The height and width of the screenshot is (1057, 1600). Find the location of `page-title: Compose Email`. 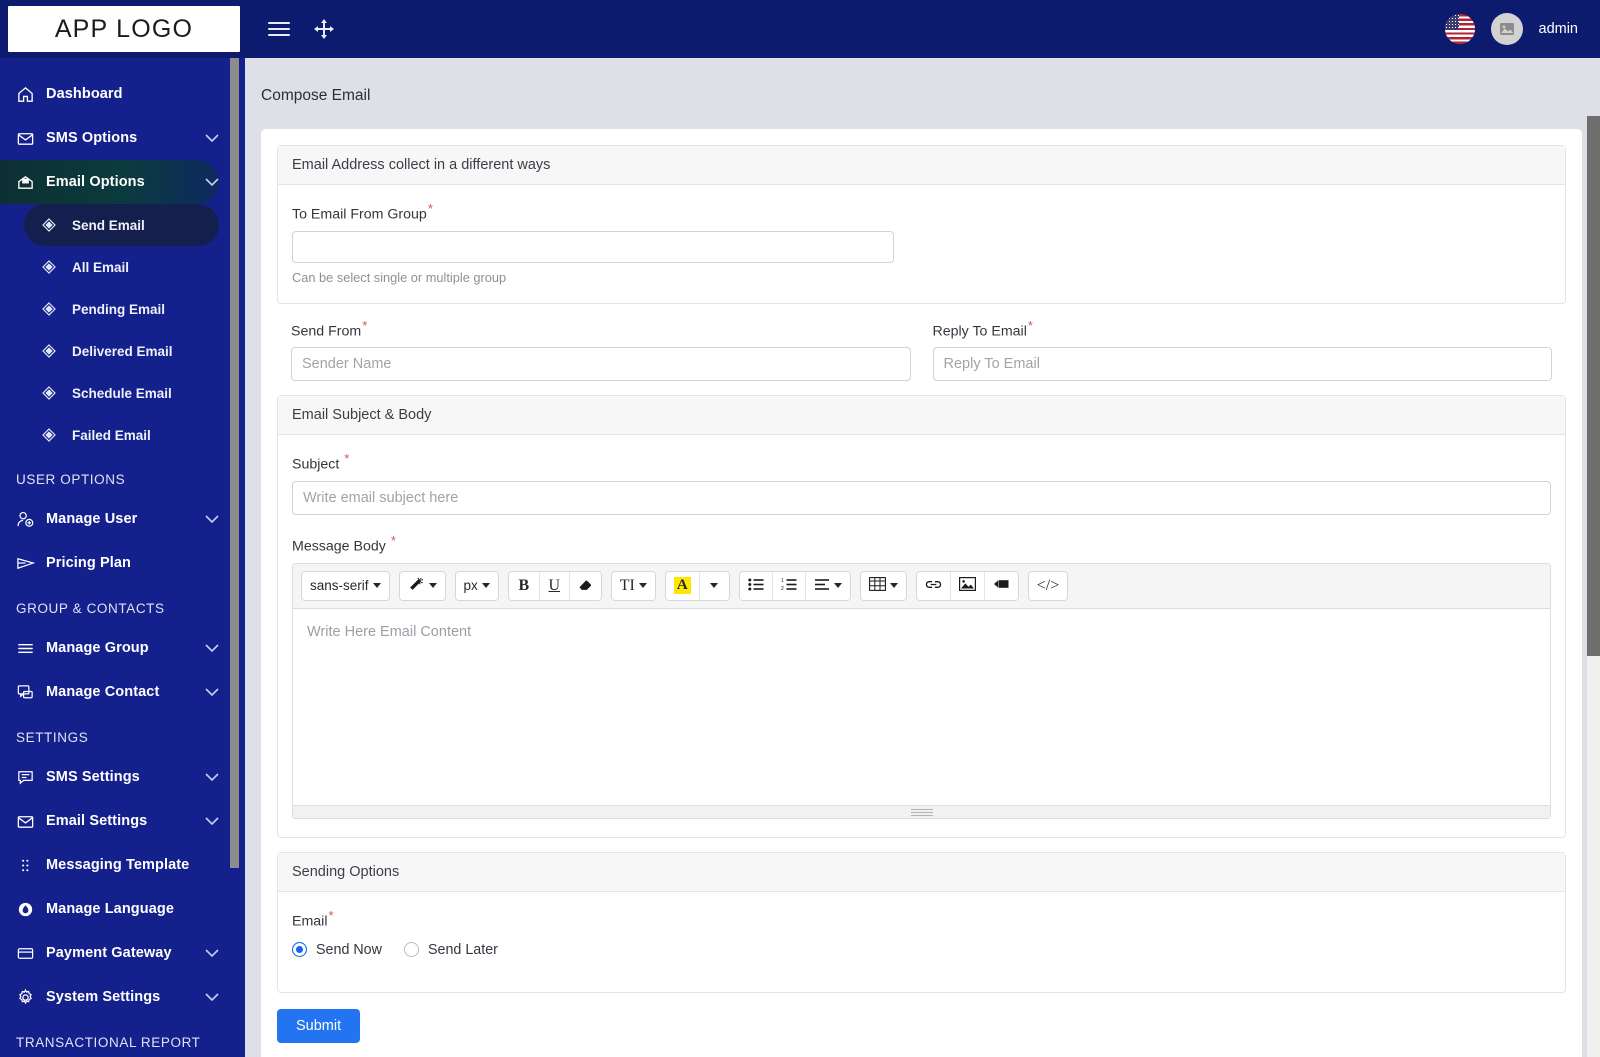

page-title: Compose Email is located at coordinates (316, 95).